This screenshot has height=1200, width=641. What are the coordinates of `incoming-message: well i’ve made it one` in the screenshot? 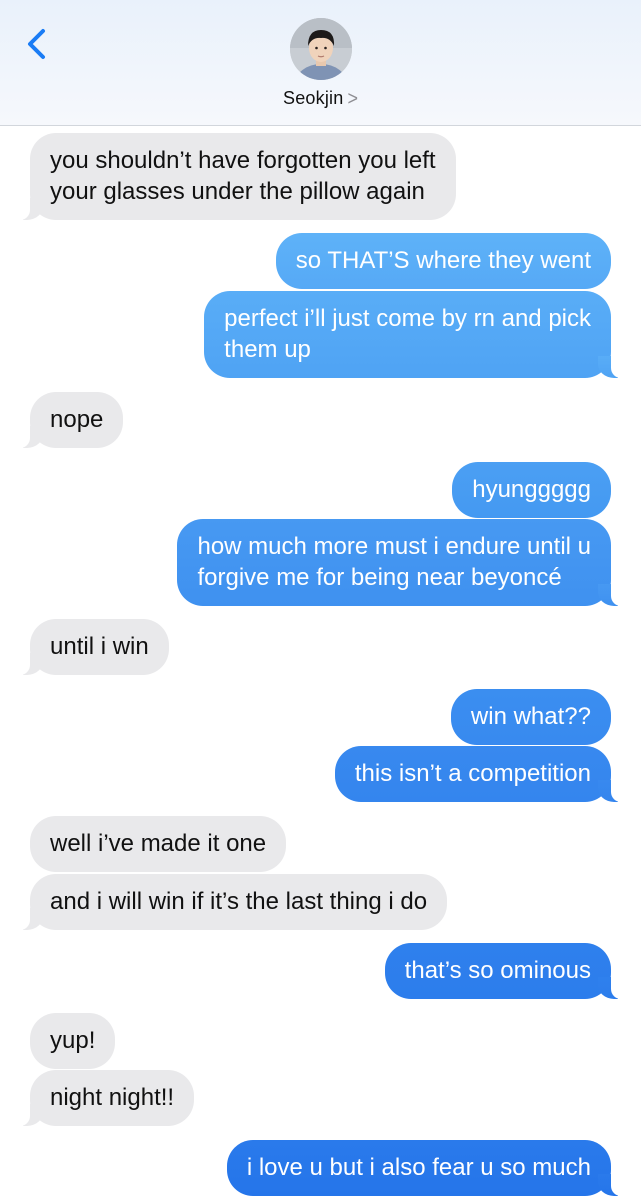 It's located at (158, 844).